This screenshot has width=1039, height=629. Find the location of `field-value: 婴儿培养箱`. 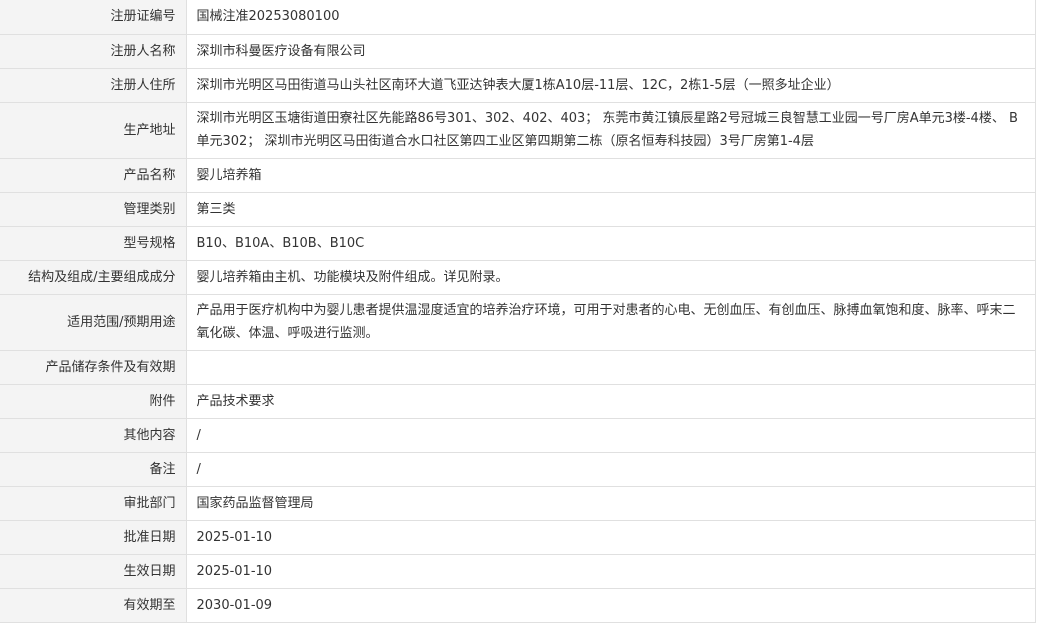

field-value: 婴儿培养箱 is located at coordinates (610, 175).